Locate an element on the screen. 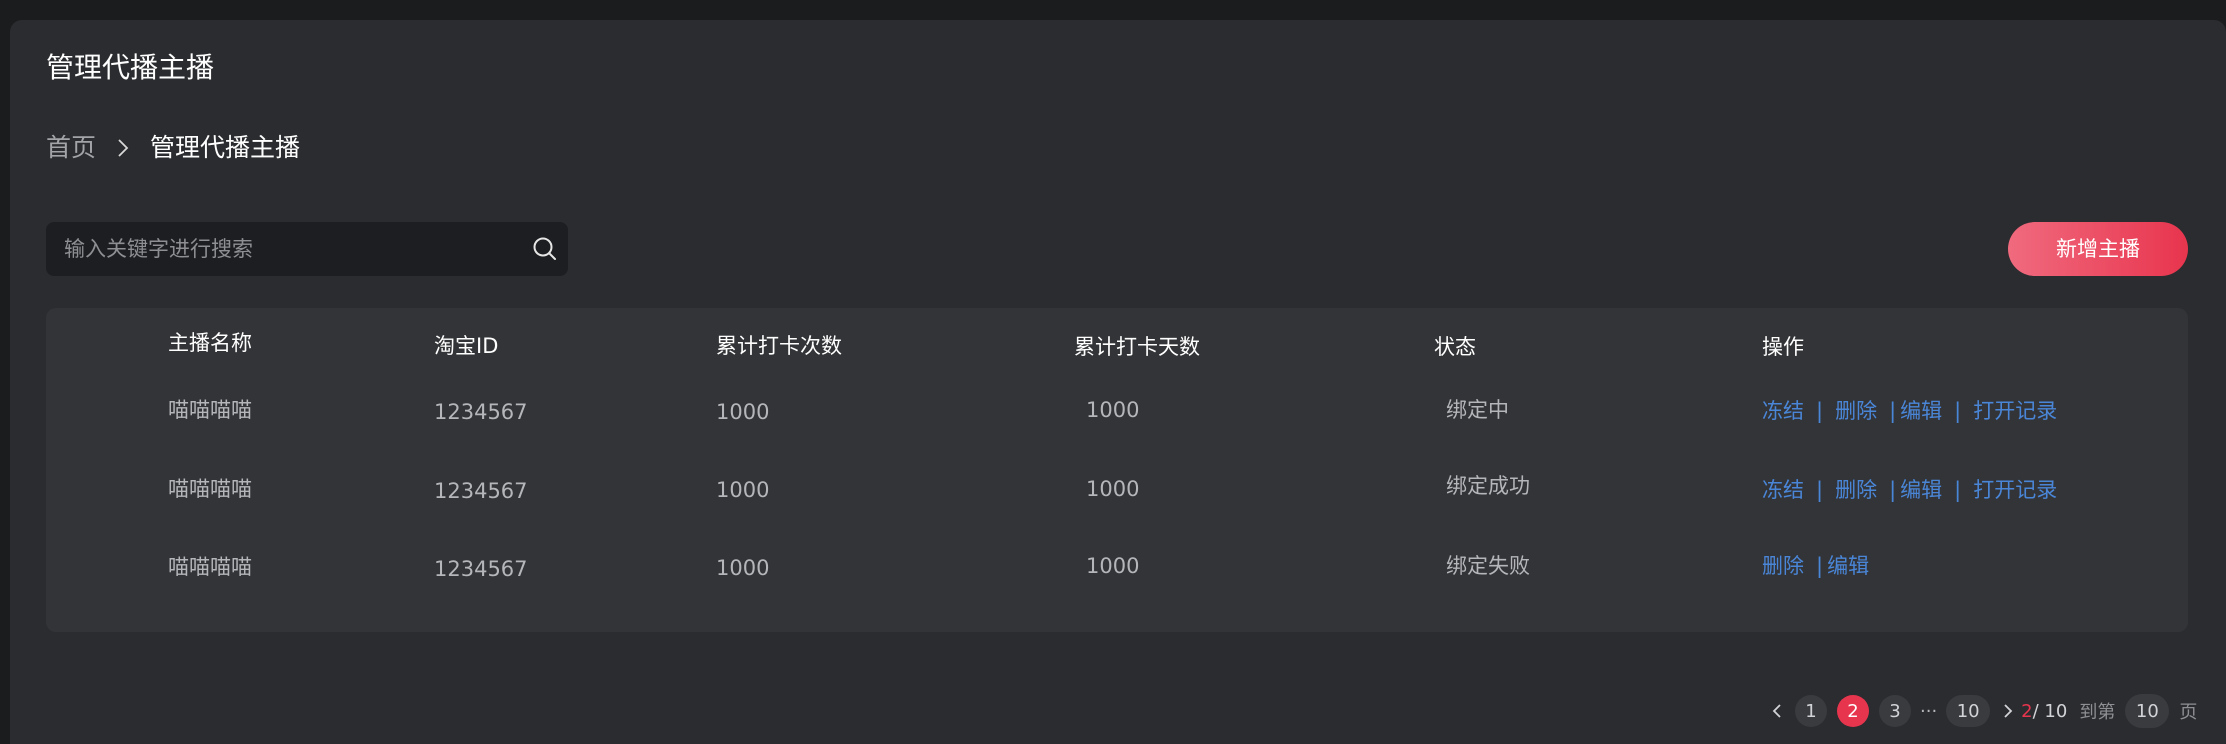  table-row-1-checkin-days: 1000 is located at coordinates (1113, 410).